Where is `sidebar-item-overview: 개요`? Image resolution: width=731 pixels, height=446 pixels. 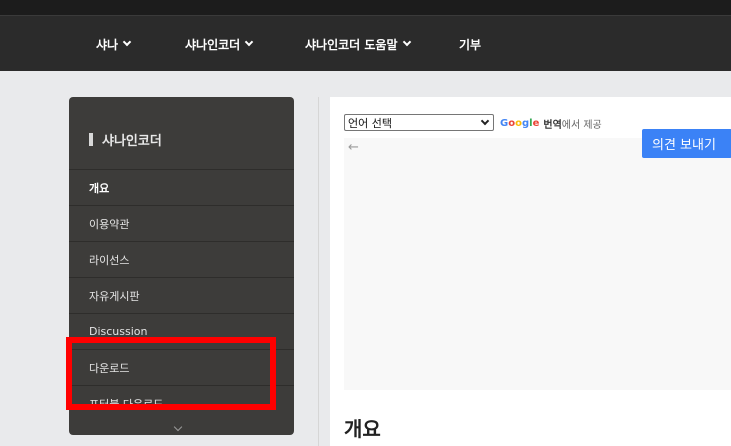
sidebar-item-overview: 개요 is located at coordinates (181, 187).